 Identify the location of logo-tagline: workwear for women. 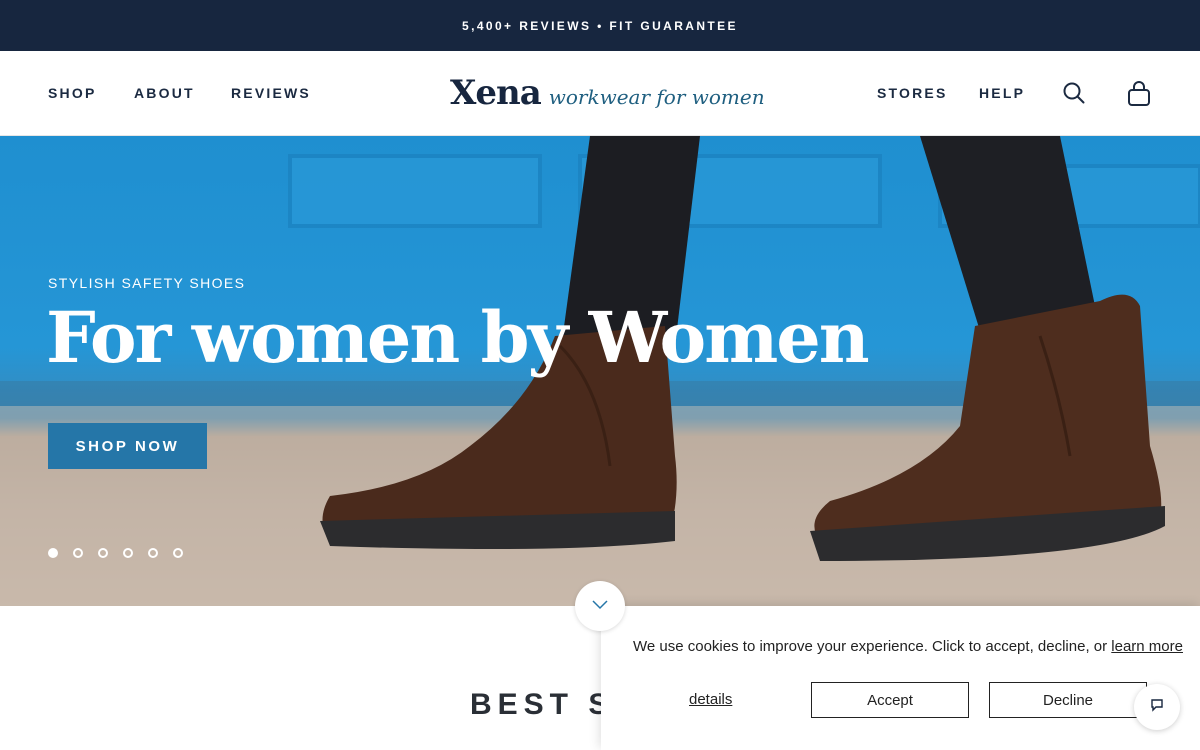
(656, 97).